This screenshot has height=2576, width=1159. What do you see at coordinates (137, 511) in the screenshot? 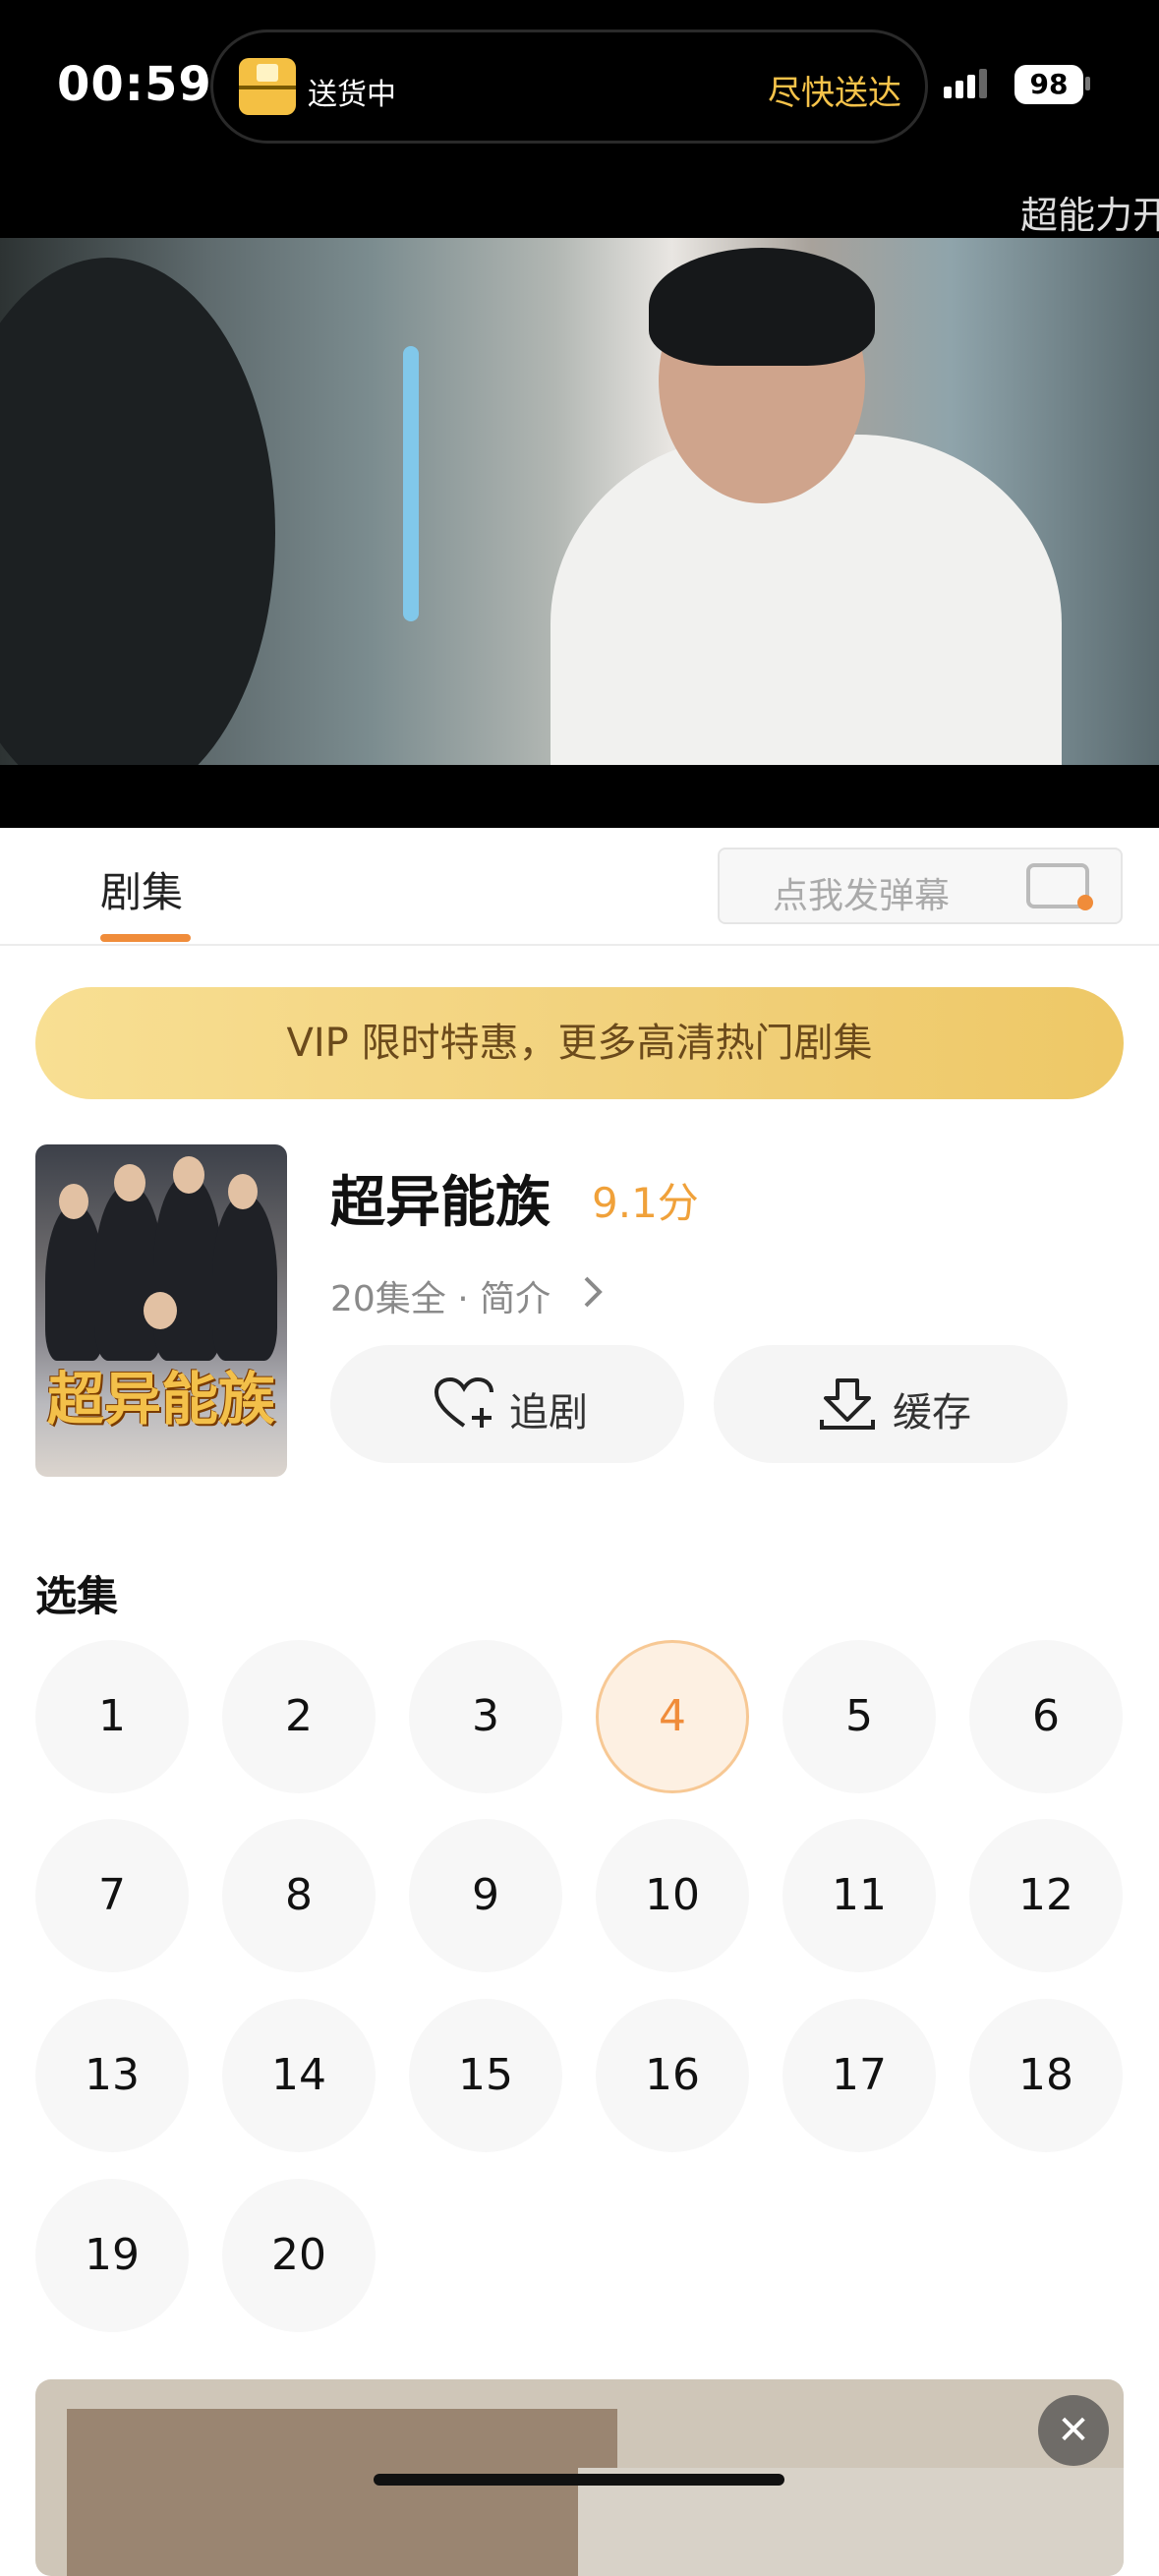
I see `video-figure-left` at bounding box center [137, 511].